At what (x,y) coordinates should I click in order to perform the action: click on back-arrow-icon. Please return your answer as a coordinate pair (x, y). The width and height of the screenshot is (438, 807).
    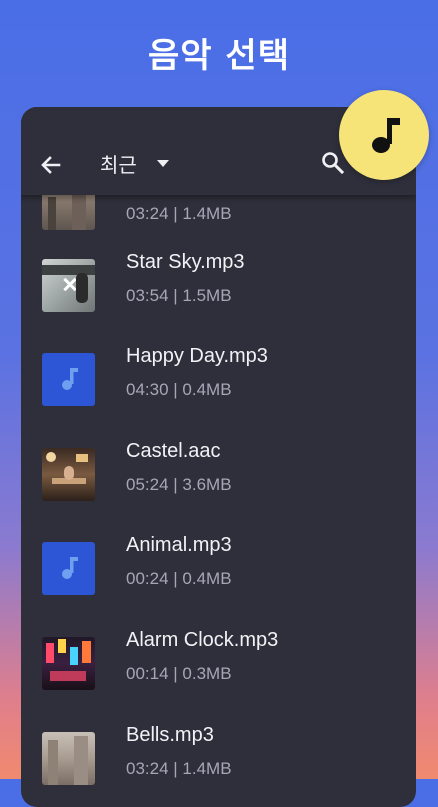
    Looking at the image, I should click on (51, 165).